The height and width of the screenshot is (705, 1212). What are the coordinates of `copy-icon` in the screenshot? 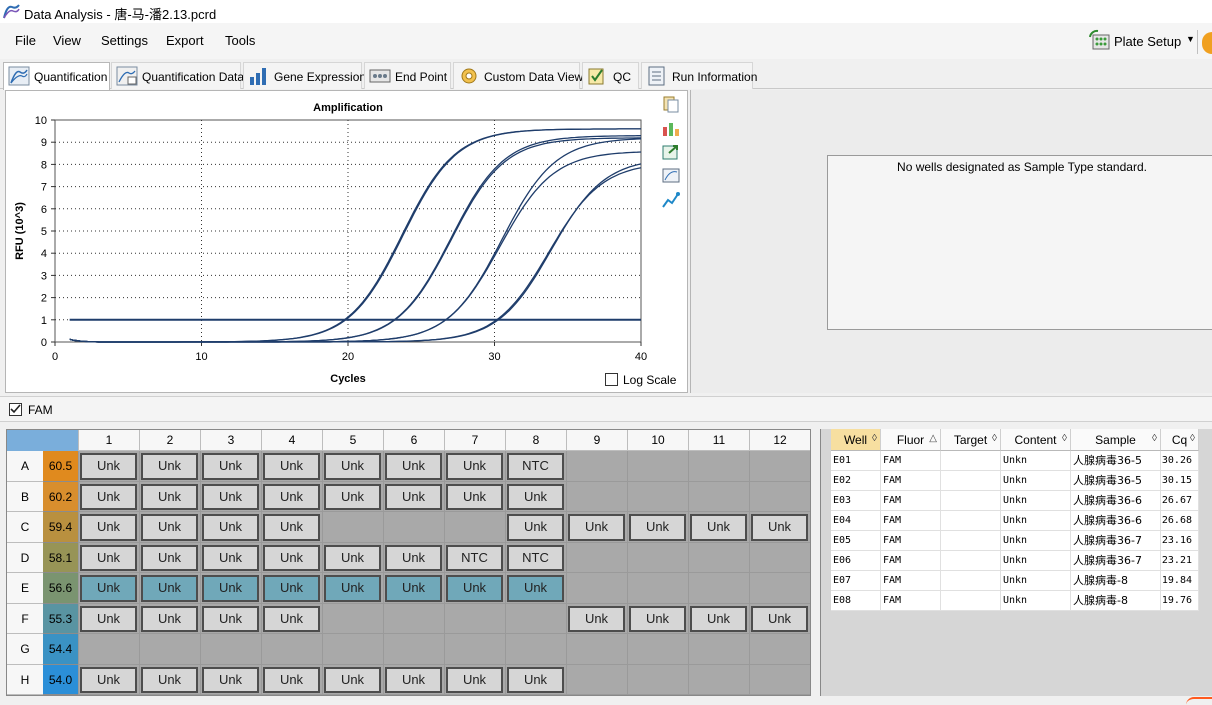 It's located at (671, 104).